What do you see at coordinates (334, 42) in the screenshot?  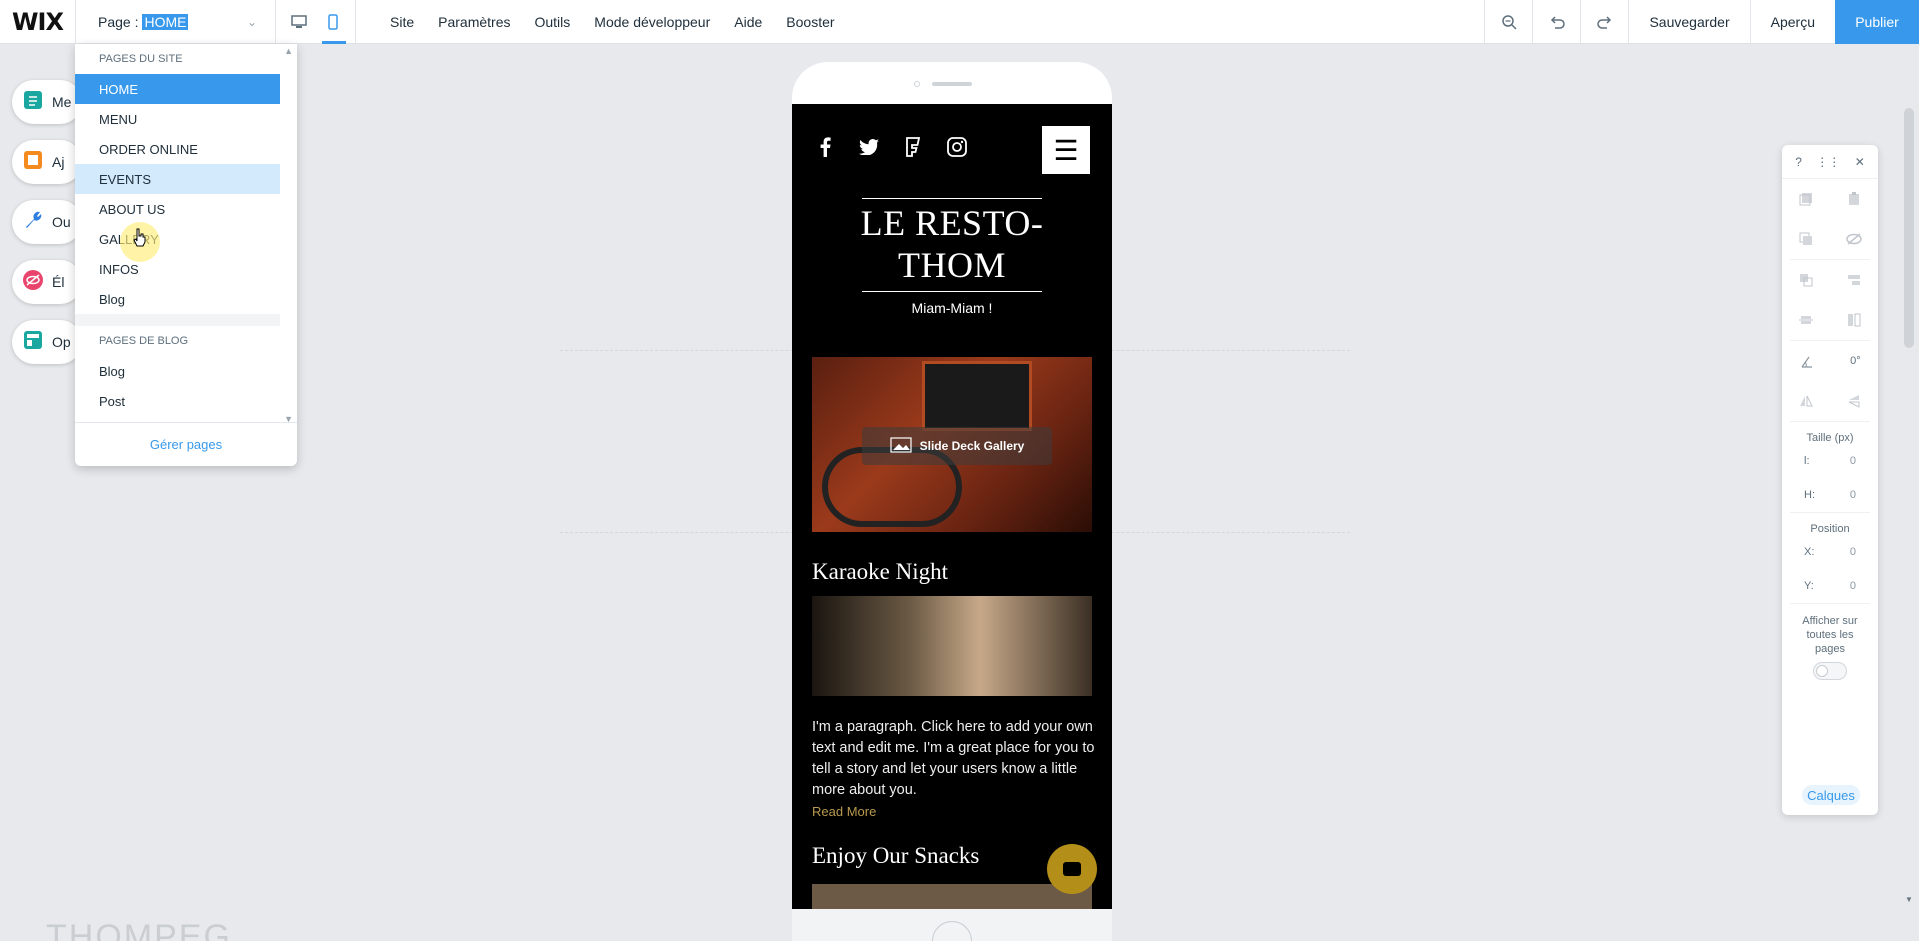 I see `mobile-active-indicator` at bounding box center [334, 42].